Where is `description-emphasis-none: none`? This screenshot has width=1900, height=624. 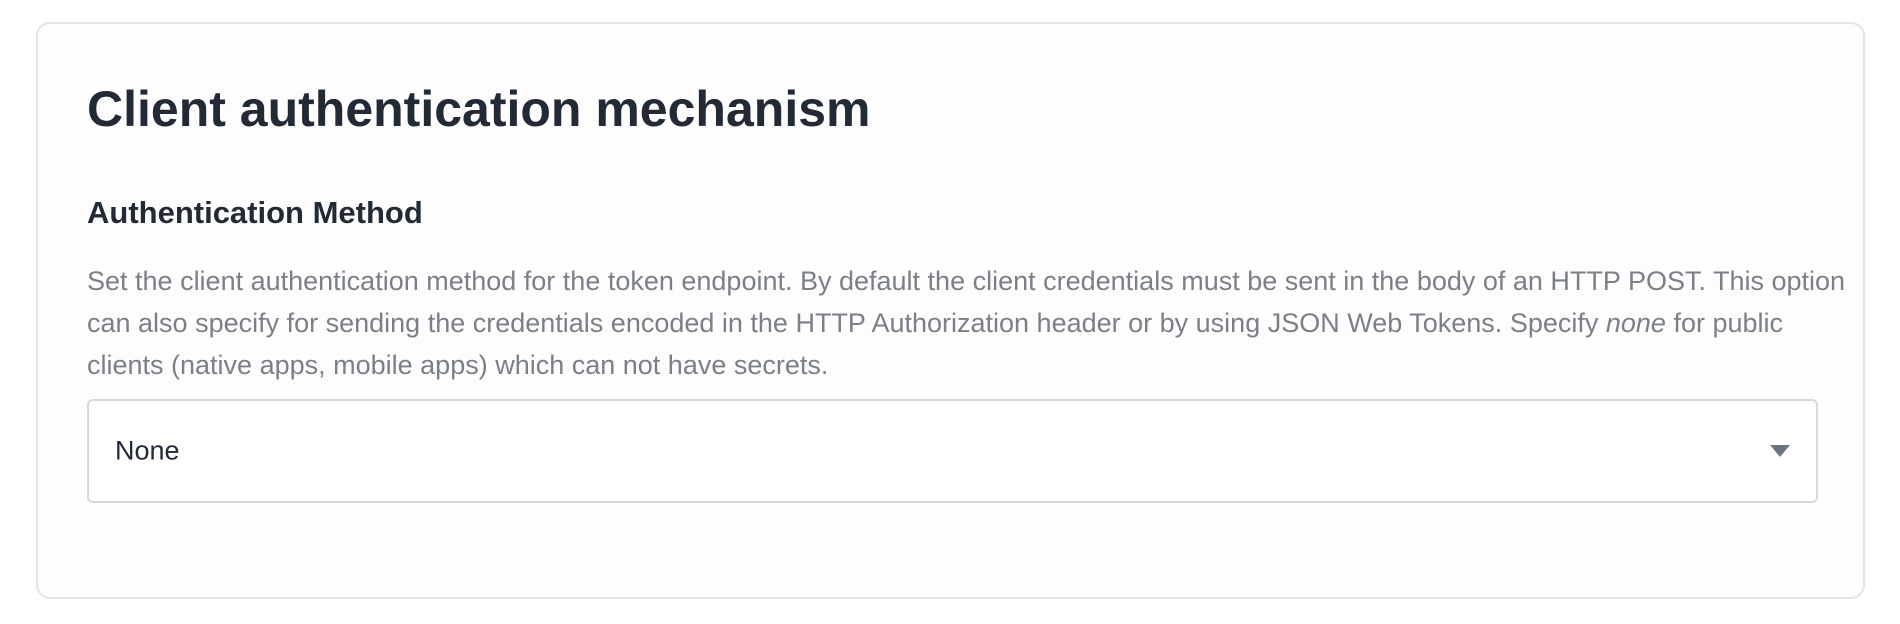 description-emphasis-none: none is located at coordinates (1635, 323).